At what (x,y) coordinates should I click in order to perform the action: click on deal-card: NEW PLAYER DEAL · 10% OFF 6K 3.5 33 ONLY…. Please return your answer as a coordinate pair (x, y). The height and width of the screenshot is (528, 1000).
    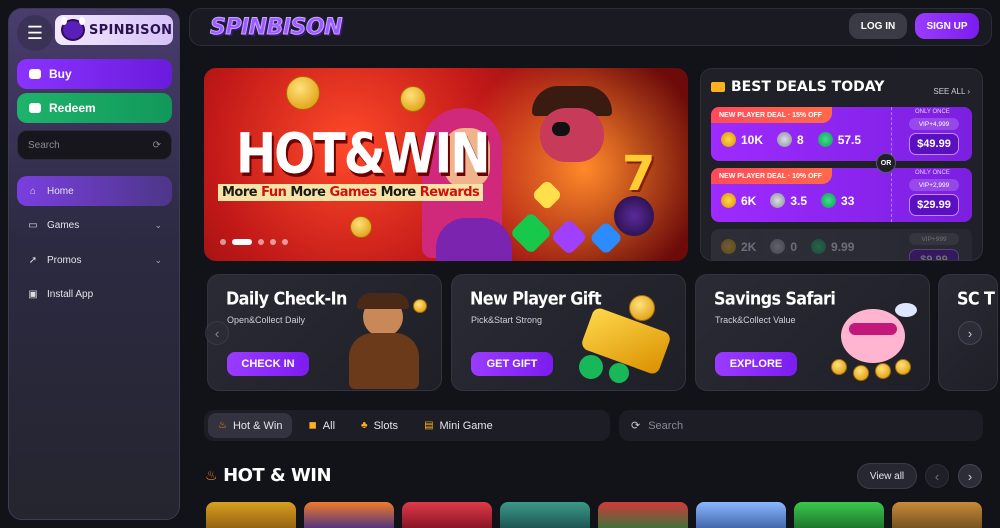
    Looking at the image, I should click on (841, 195).